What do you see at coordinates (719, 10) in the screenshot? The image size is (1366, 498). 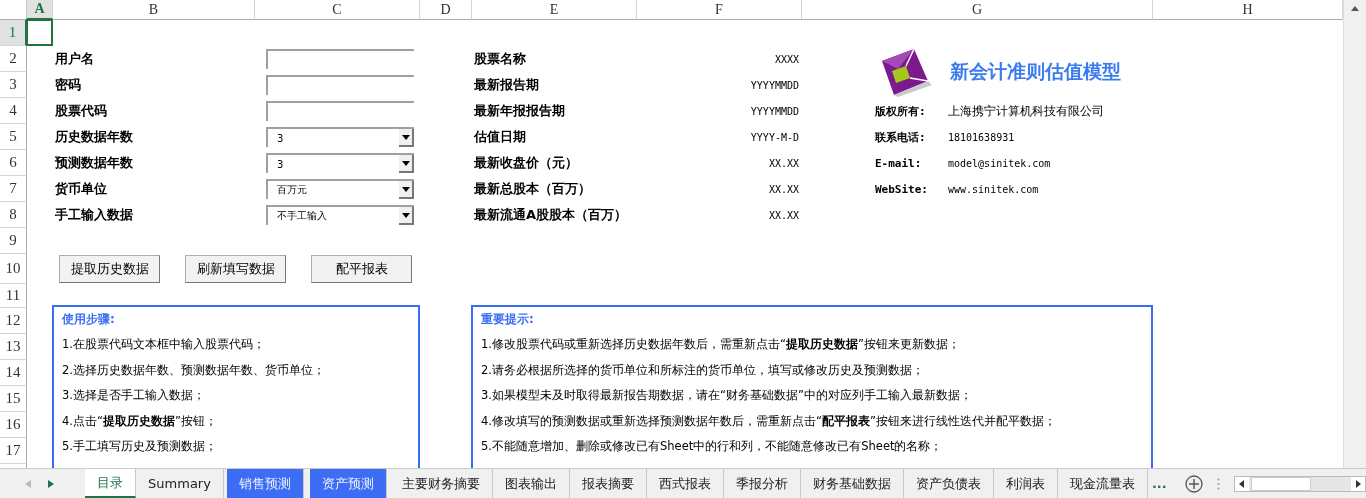 I see `column-header: F` at bounding box center [719, 10].